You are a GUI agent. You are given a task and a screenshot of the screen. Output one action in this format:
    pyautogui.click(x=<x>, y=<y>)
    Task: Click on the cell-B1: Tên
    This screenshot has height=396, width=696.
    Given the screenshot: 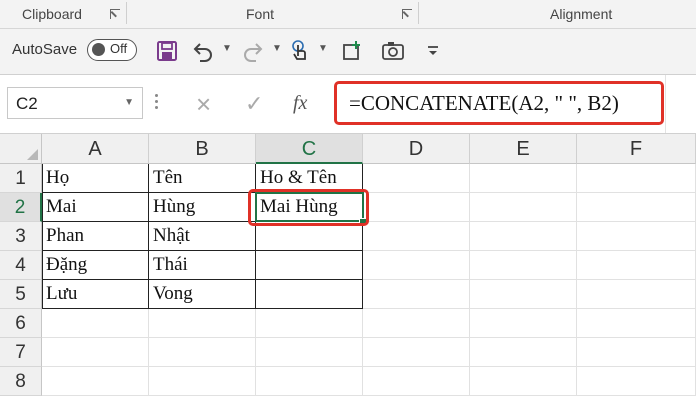 What is the action you would take?
    pyautogui.click(x=202, y=178)
    